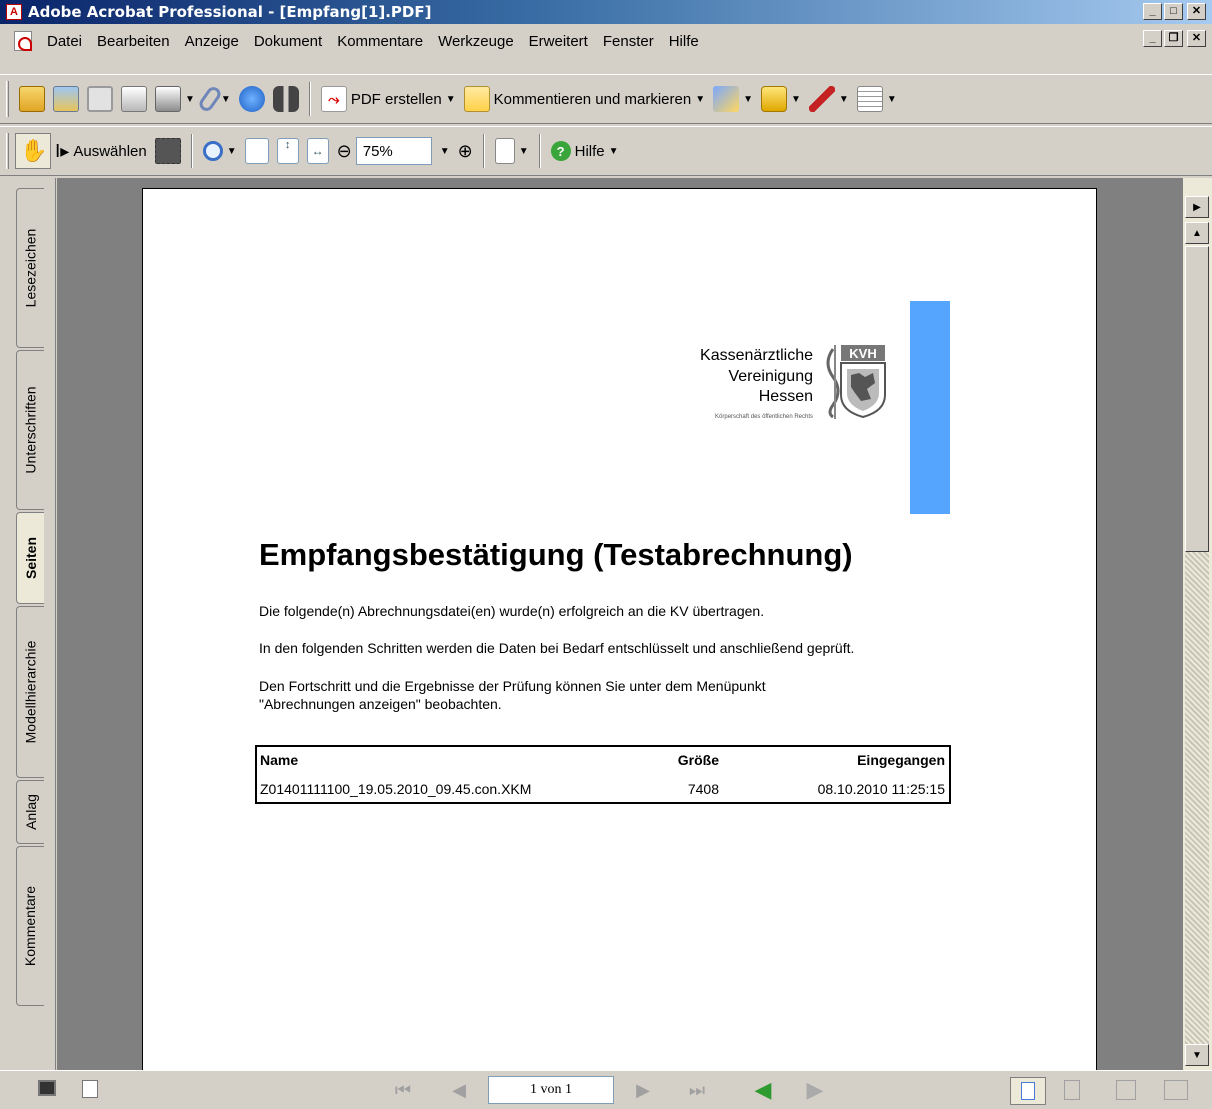  I want to click on blue-accent-bar, so click(930, 407).